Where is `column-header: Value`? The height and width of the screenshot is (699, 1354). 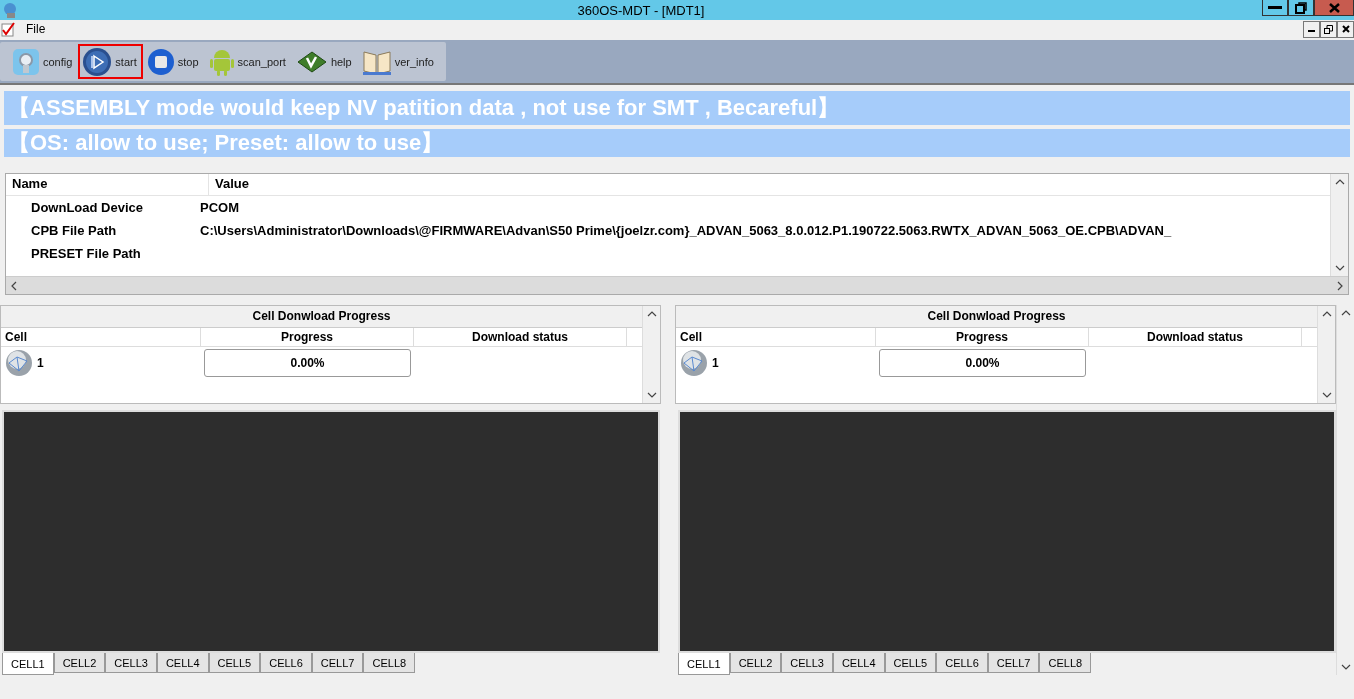 column-header: Value is located at coordinates (232, 184).